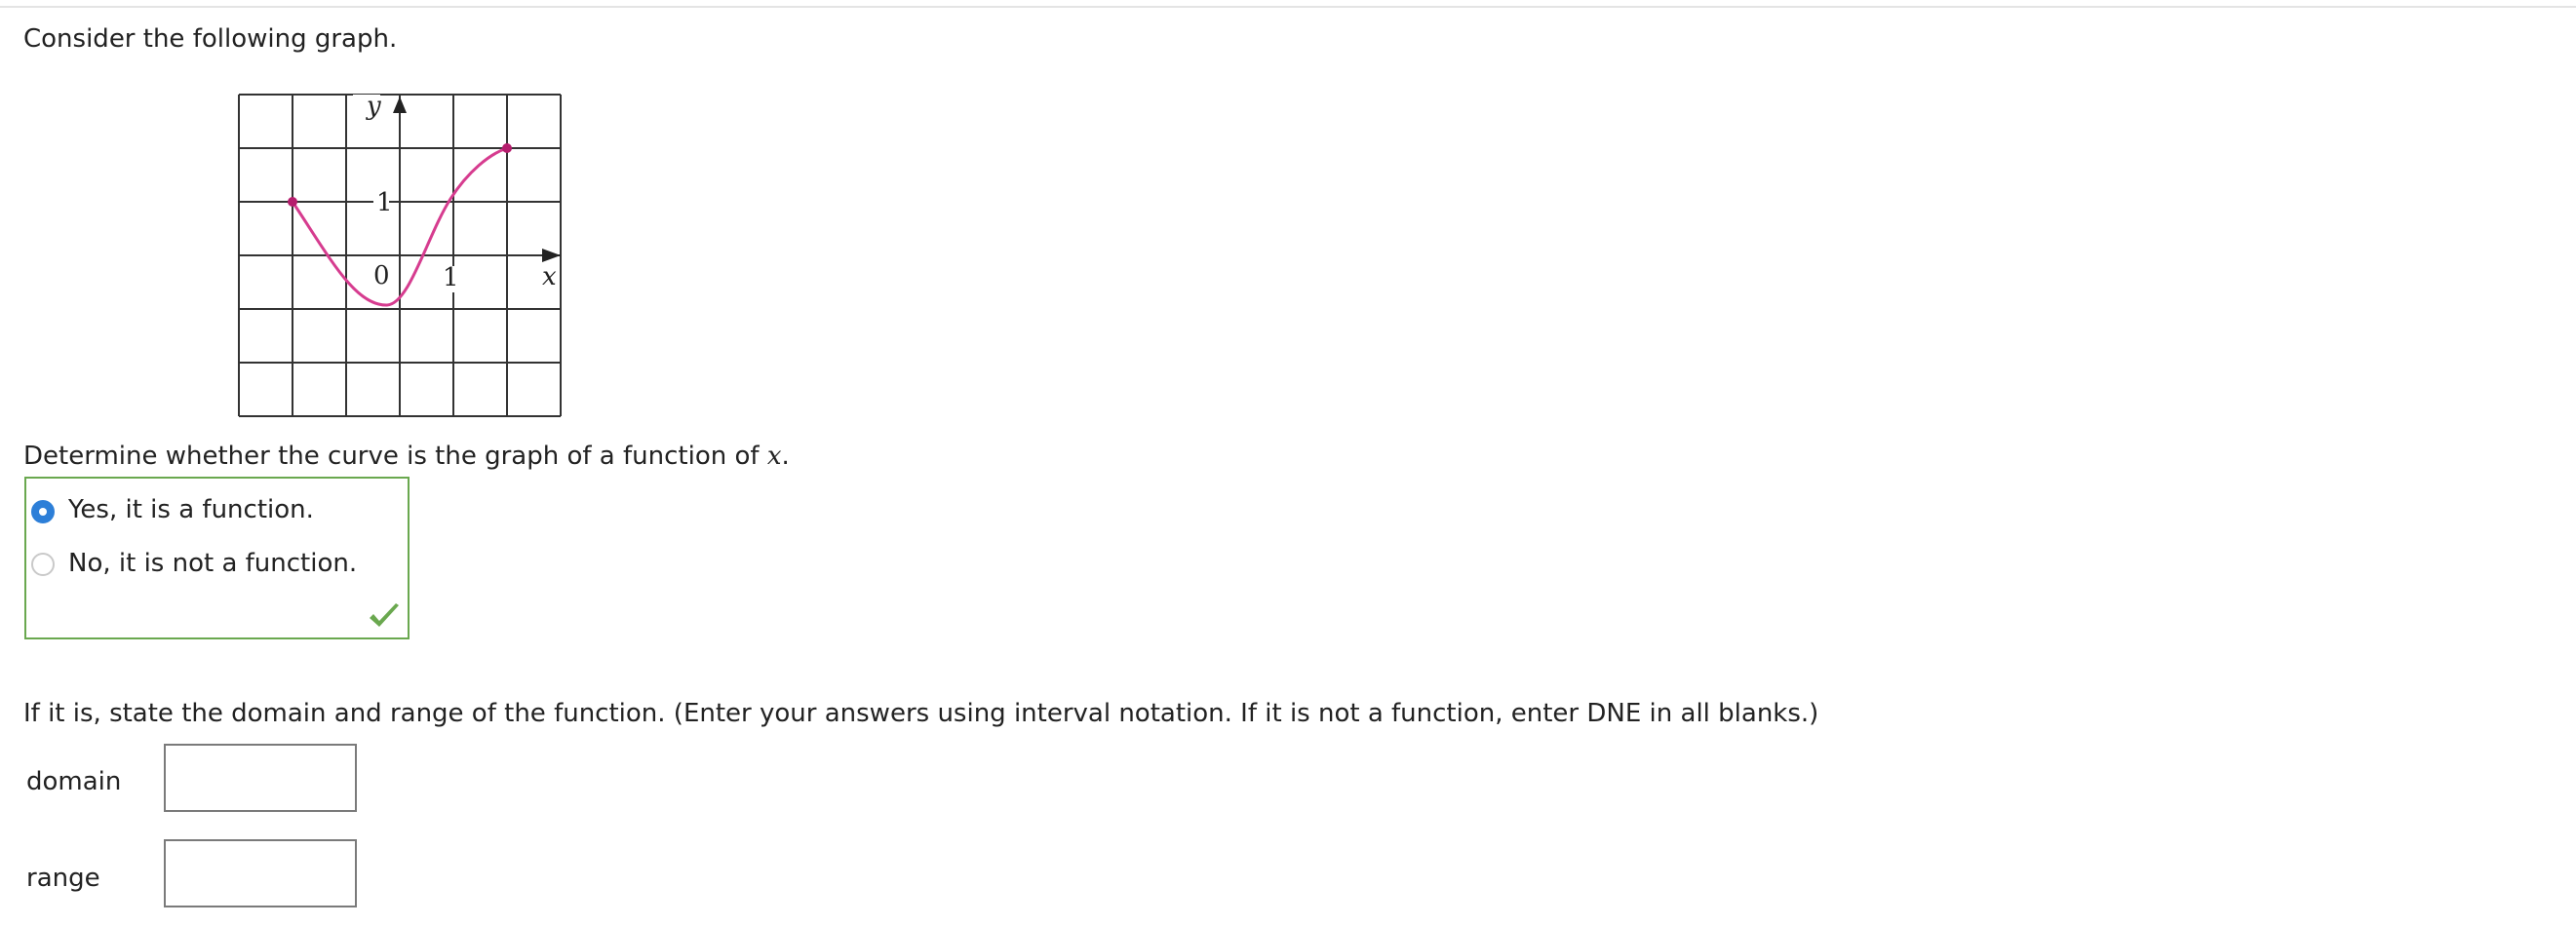 The width and height of the screenshot is (2576, 926). I want to click on y-axis-label: y, so click(373, 106).